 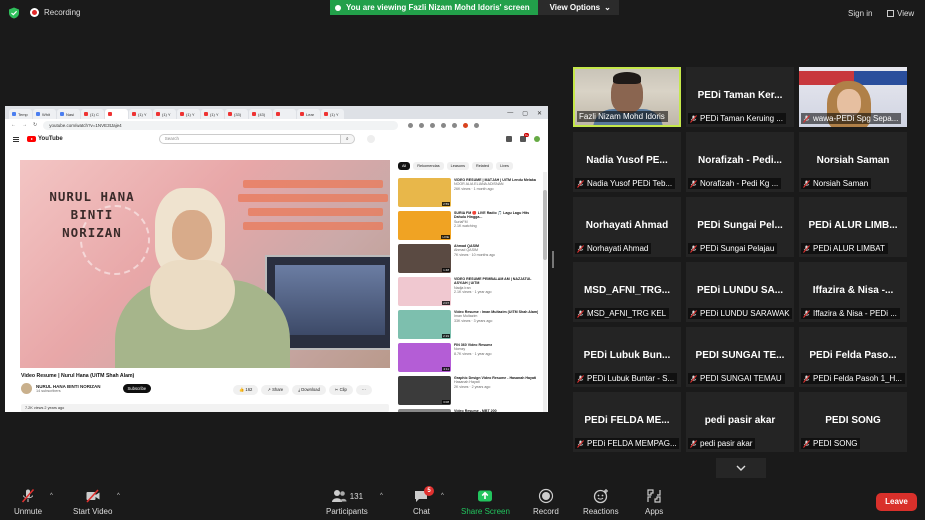 What do you see at coordinates (627, 97) in the screenshot?
I see `participant-tile: Fazli Nizam Mohd Idoris` at bounding box center [627, 97].